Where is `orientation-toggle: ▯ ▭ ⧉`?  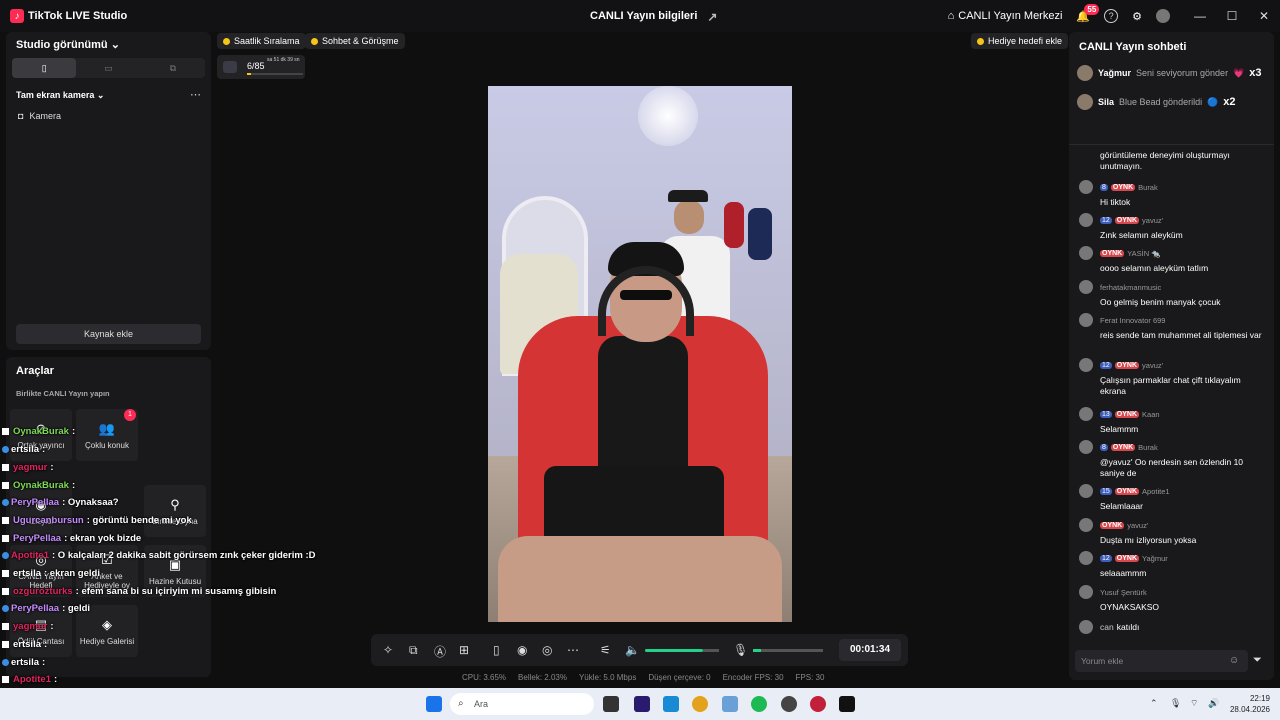
orientation-toggle: ▯ ▭ ⧉ is located at coordinates (108, 68).